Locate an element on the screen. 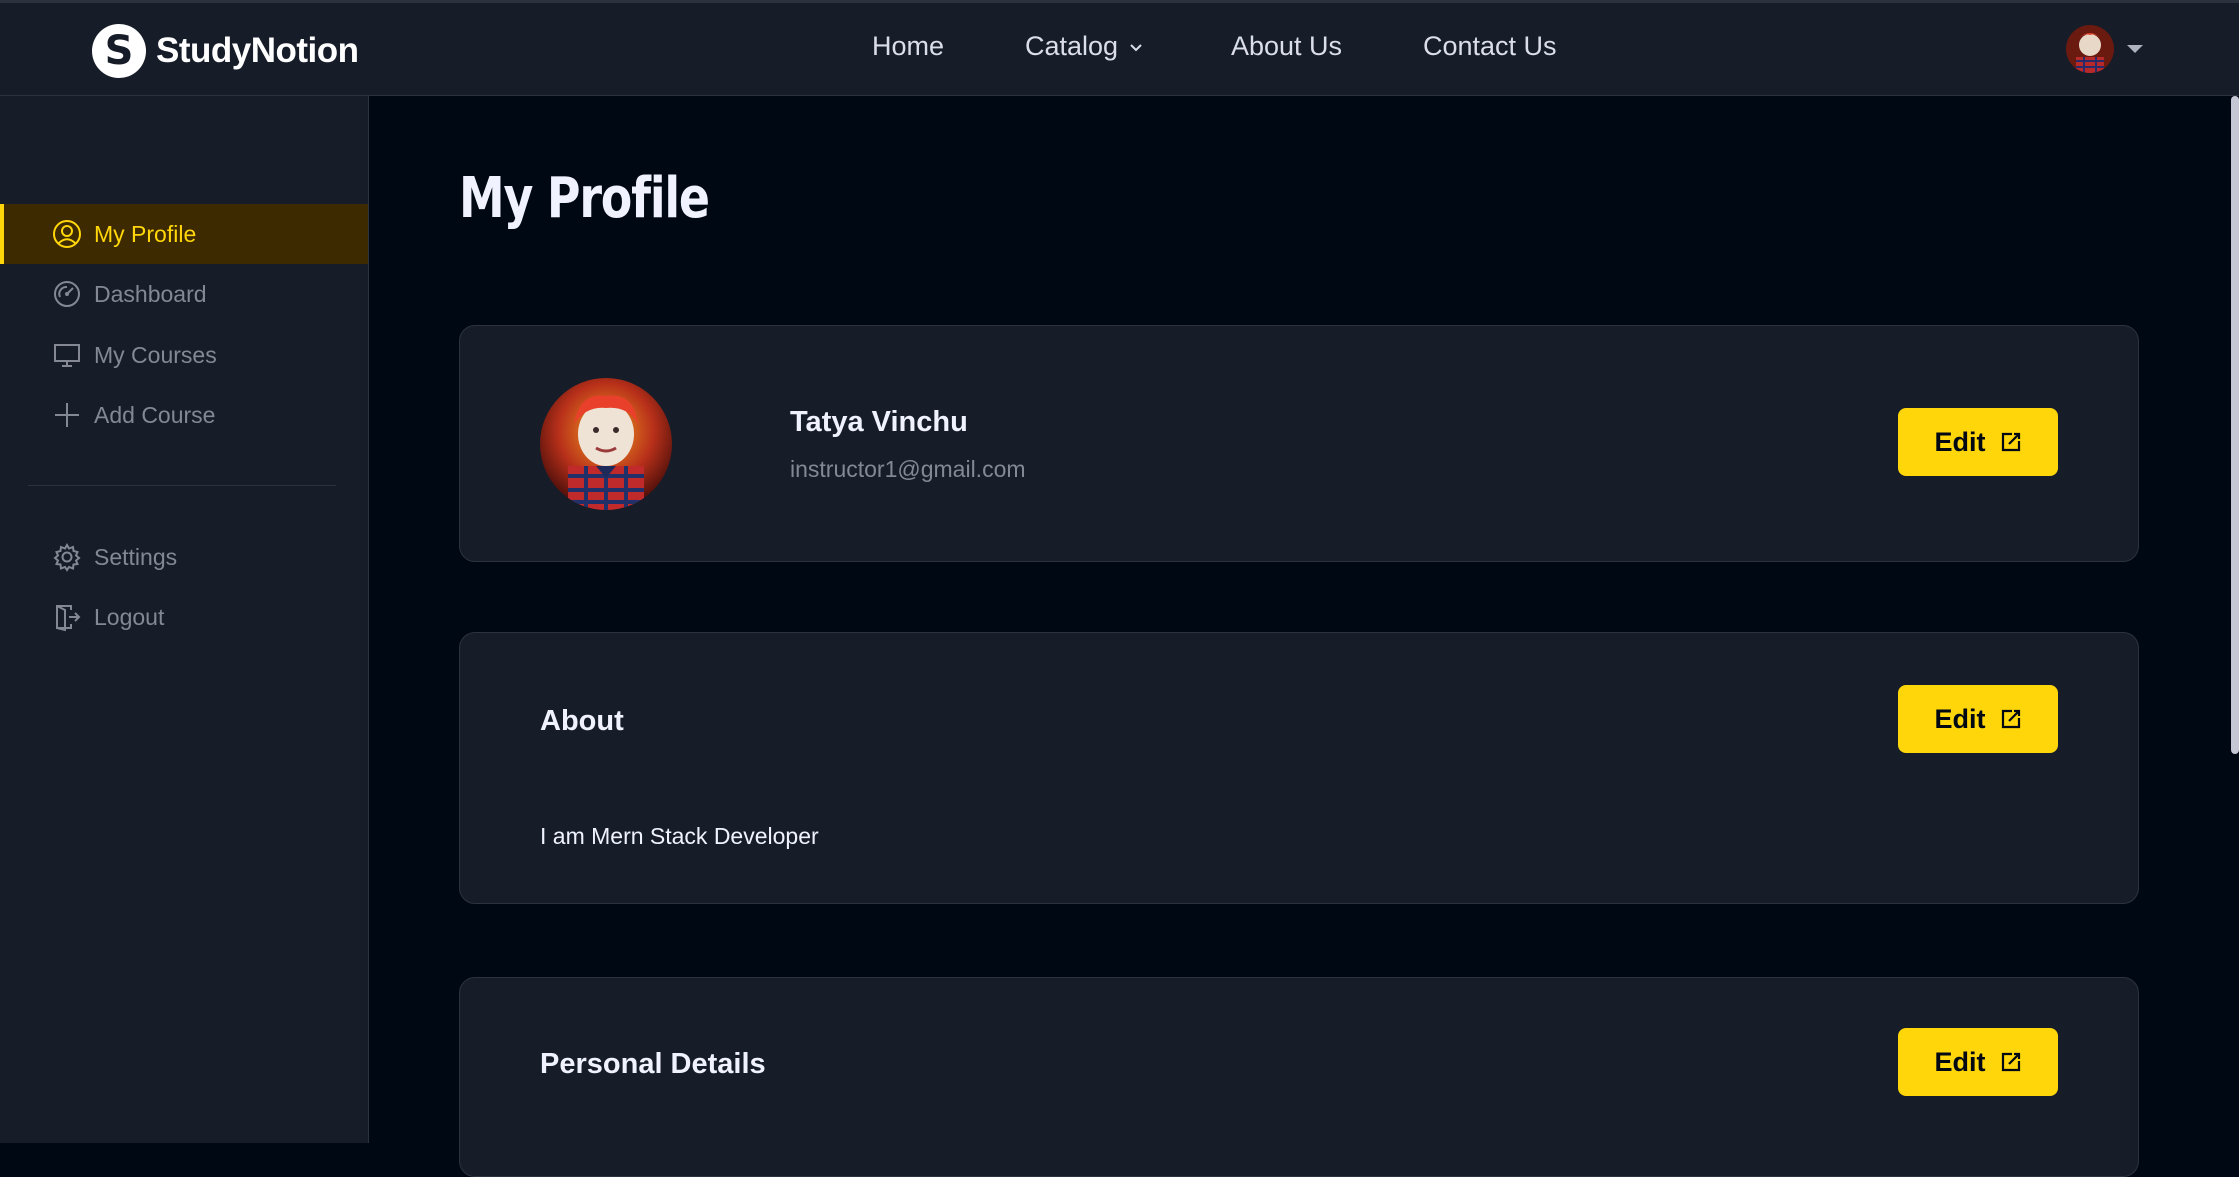  sidebar-item-settings: Settings is located at coordinates (184, 557).